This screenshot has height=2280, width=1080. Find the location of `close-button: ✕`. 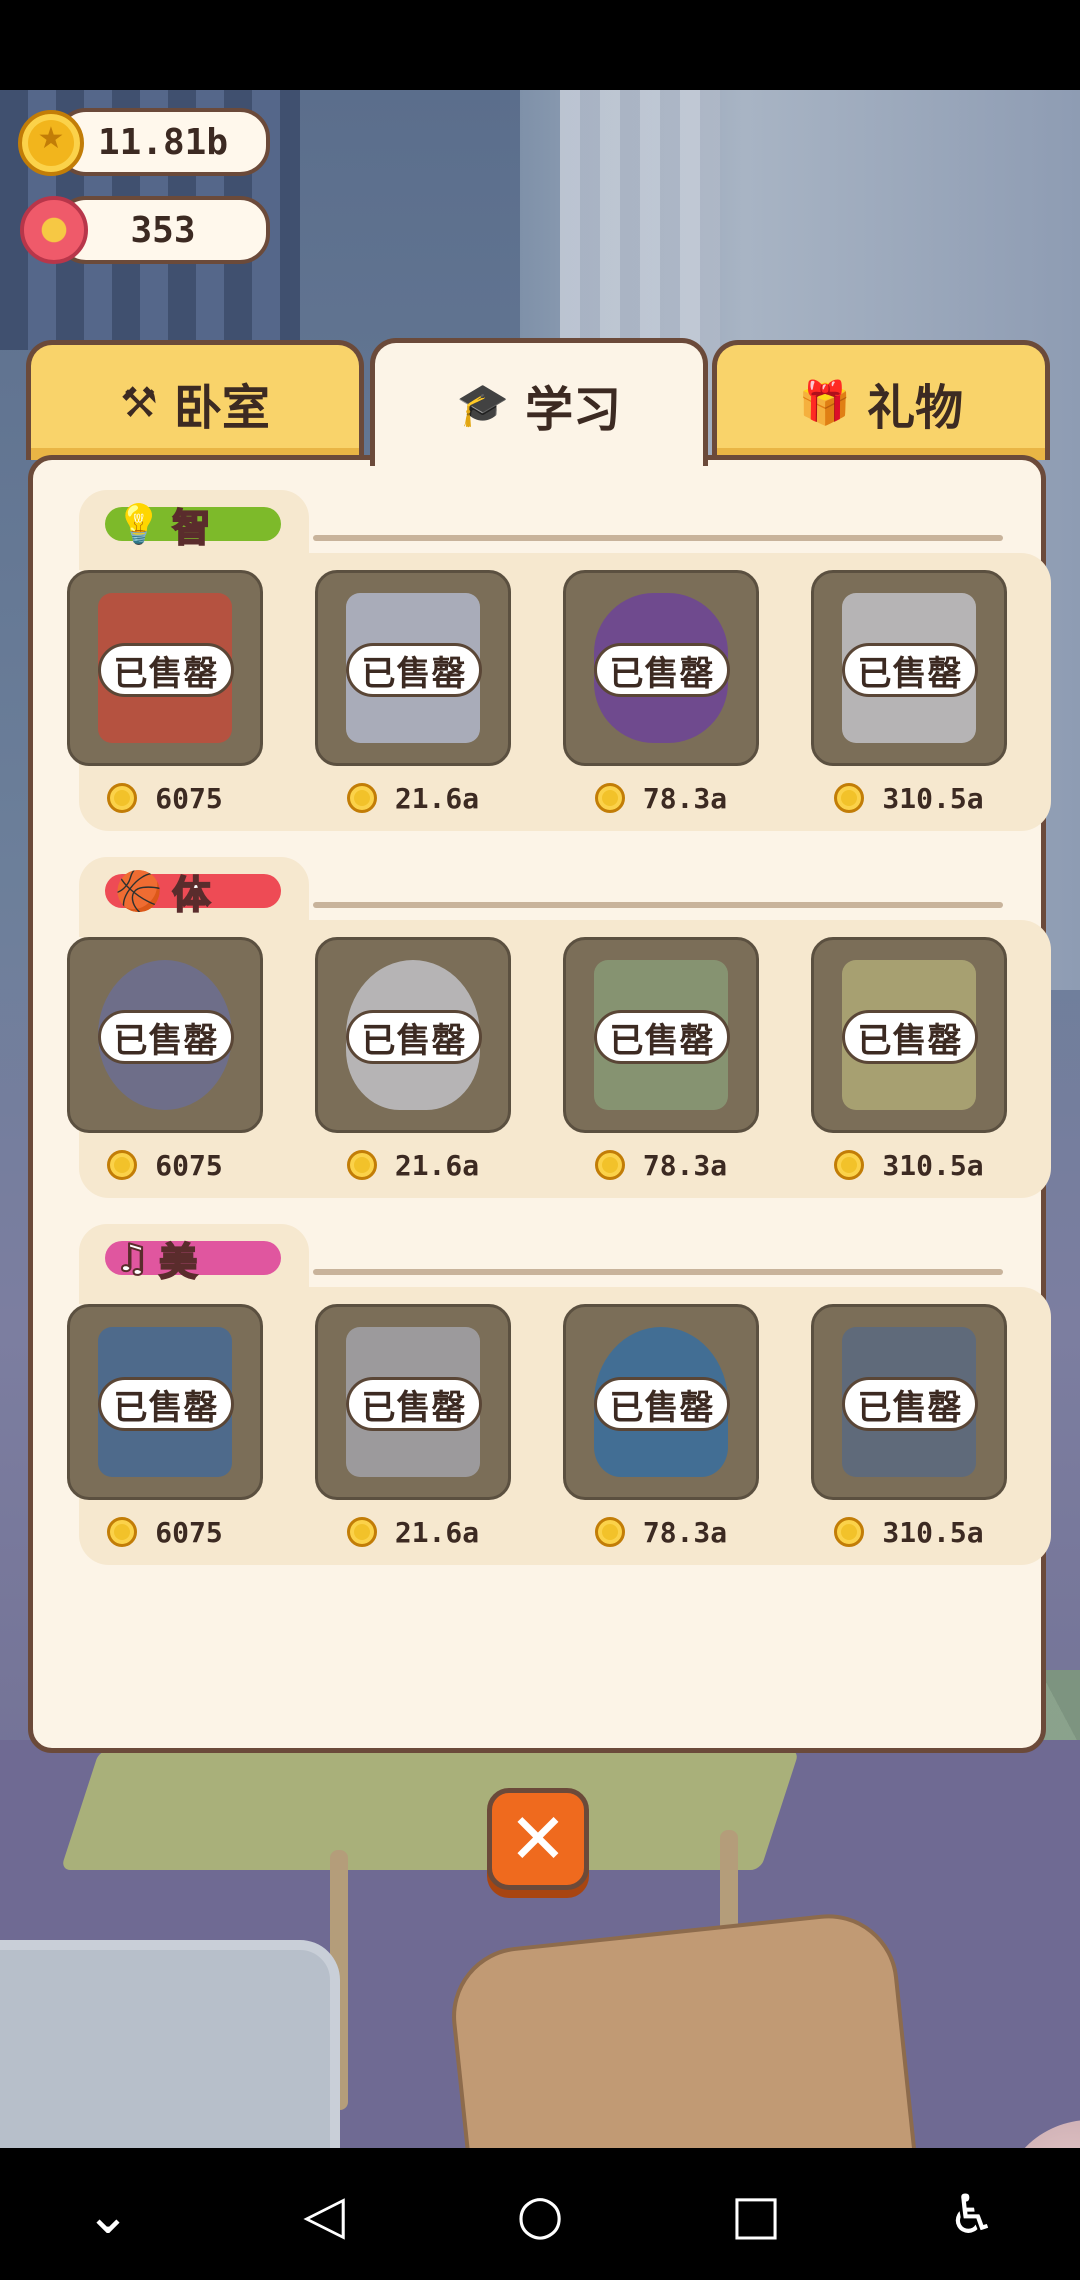

close-button: ✕ is located at coordinates (538, 1839).